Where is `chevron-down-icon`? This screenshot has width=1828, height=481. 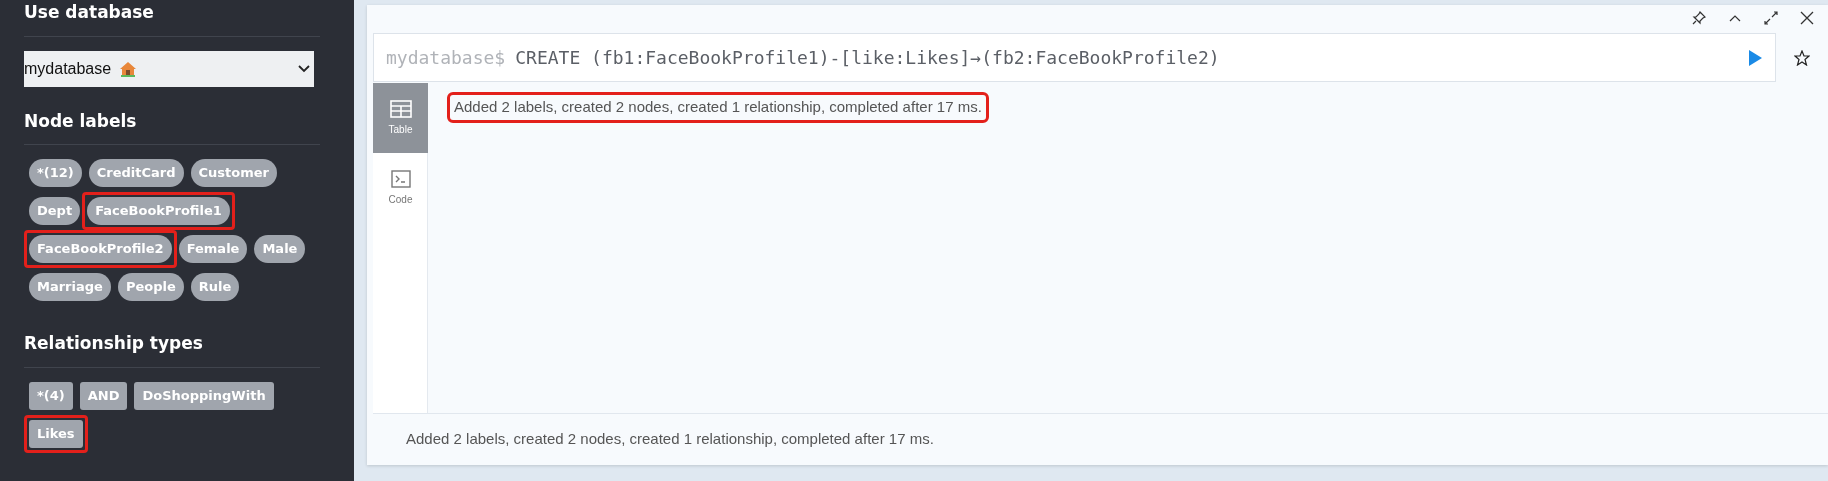 chevron-down-icon is located at coordinates (304, 68).